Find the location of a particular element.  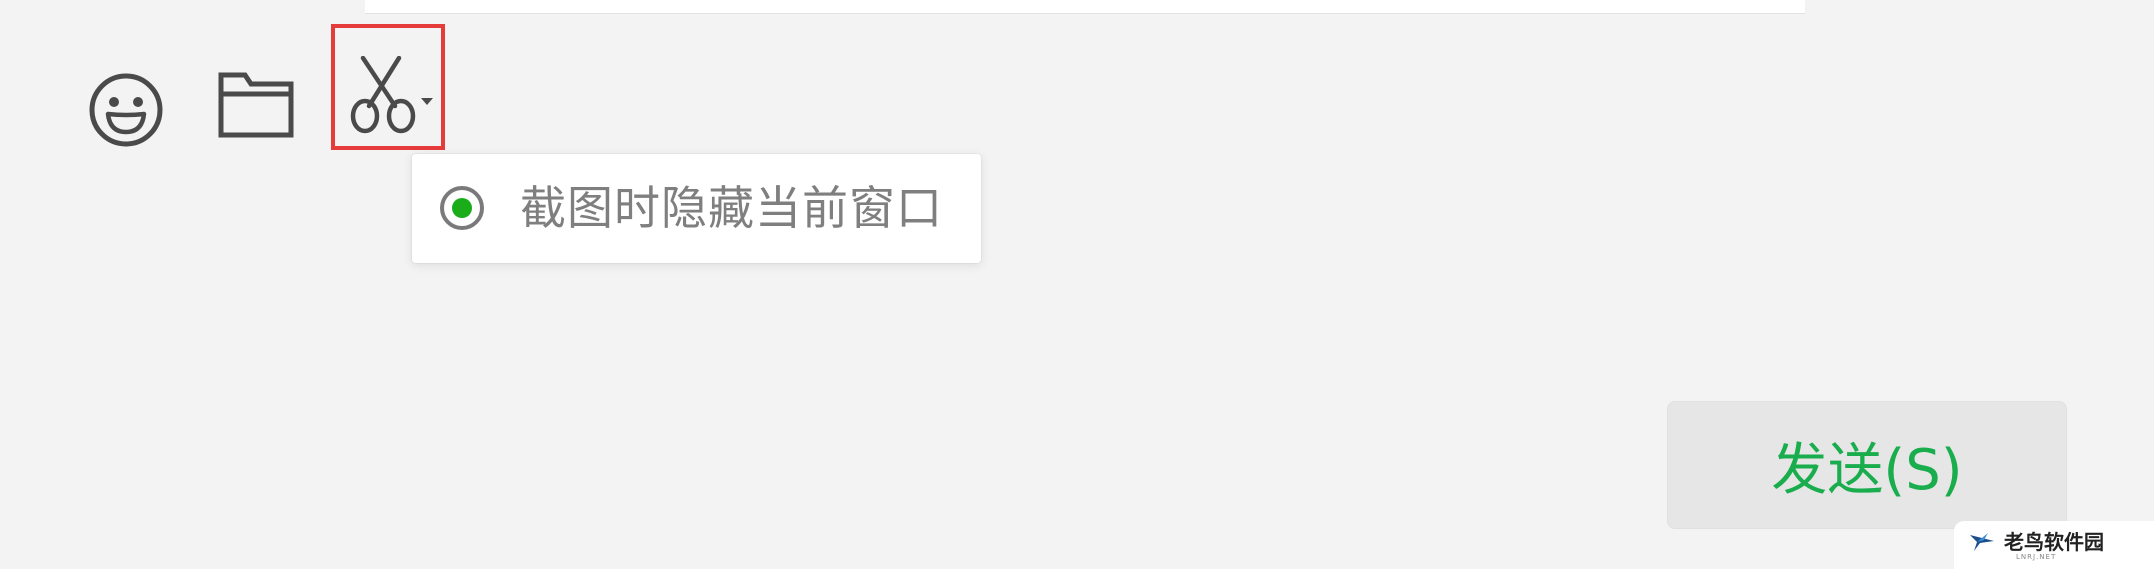

smiley-face-icon is located at coordinates (126, 110).